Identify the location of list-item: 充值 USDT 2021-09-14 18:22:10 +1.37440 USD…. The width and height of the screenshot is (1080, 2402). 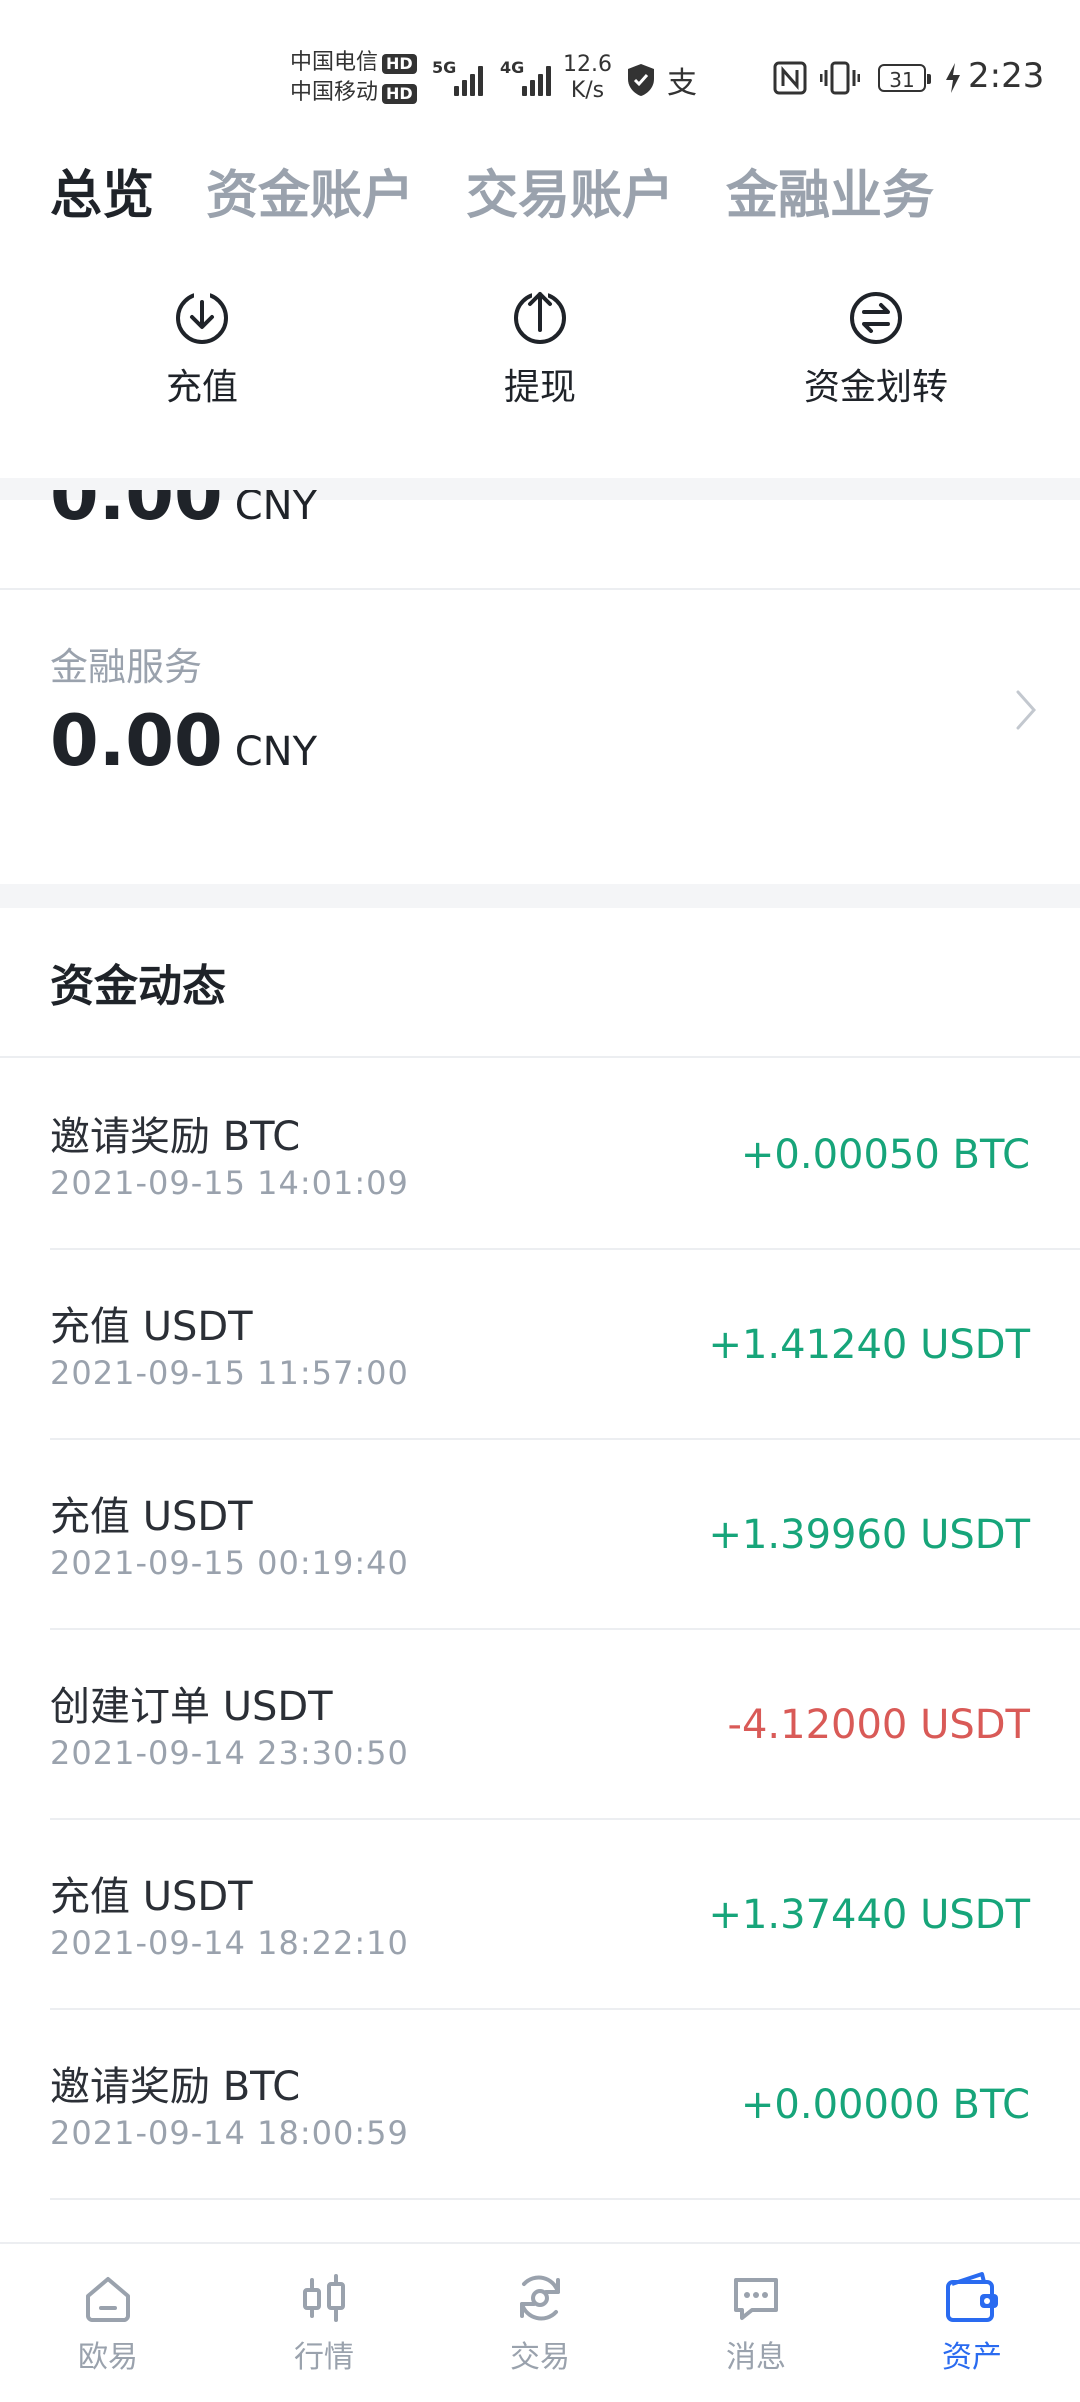
(540, 1915).